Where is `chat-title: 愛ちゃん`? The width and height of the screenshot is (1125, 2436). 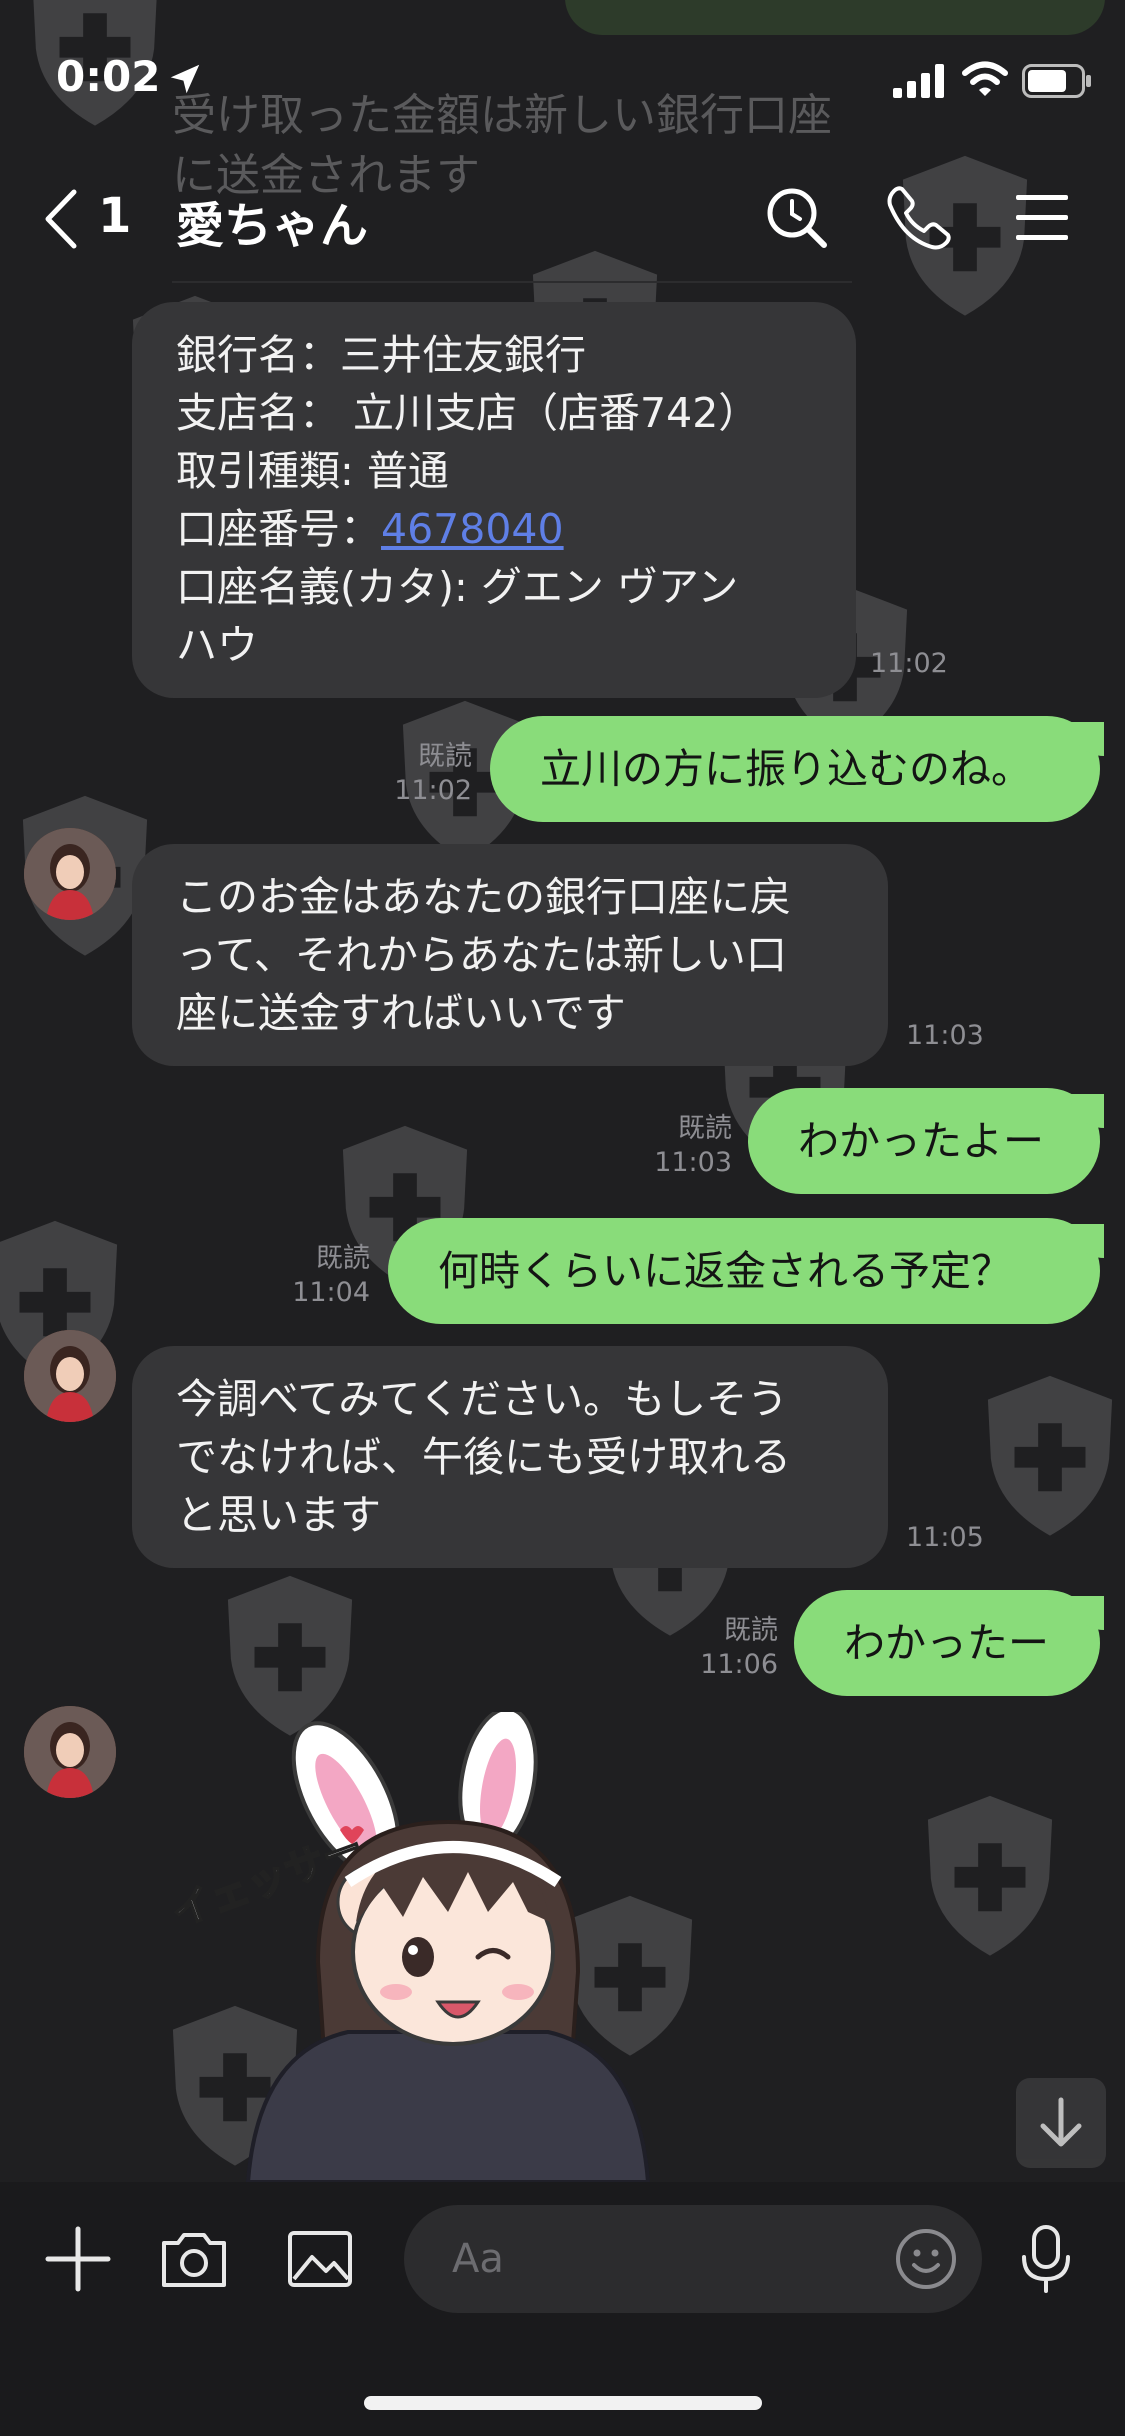
chat-title: 愛ちゃん is located at coordinates (272, 226).